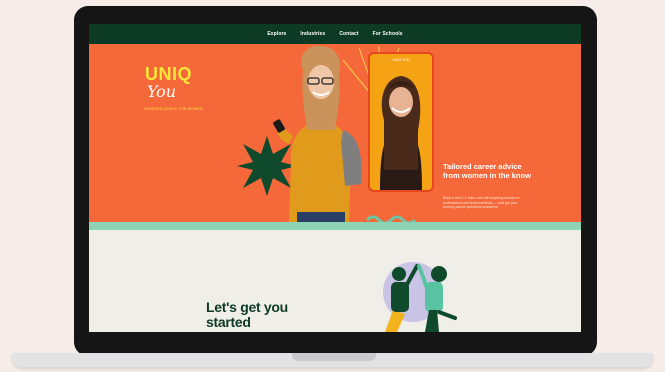 This screenshot has height=372, width=665. What do you see at coordinates (247, 314) in the screenshot?
I see `section-heading: Let's get you started` at bounding box center [247, 314].